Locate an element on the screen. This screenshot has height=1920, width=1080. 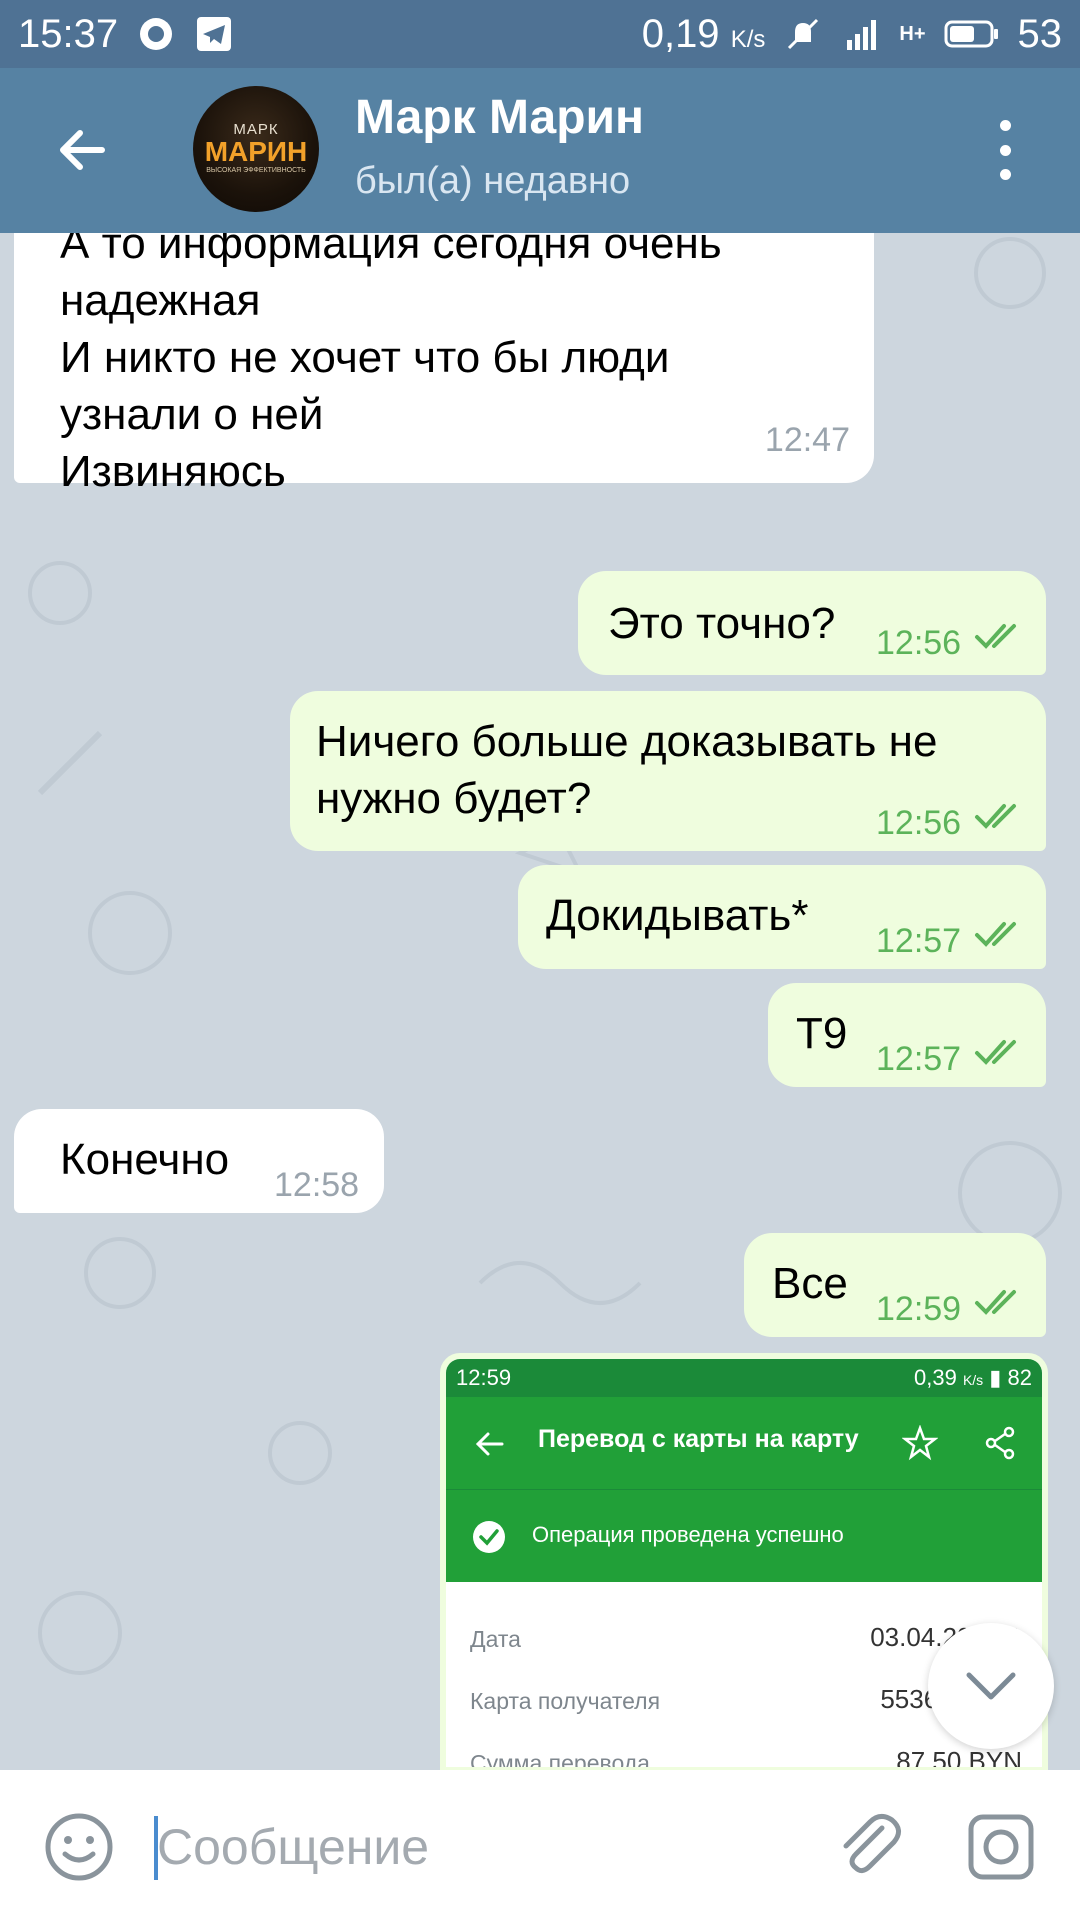
app-notification-icon is located at coordinates (156, 34).